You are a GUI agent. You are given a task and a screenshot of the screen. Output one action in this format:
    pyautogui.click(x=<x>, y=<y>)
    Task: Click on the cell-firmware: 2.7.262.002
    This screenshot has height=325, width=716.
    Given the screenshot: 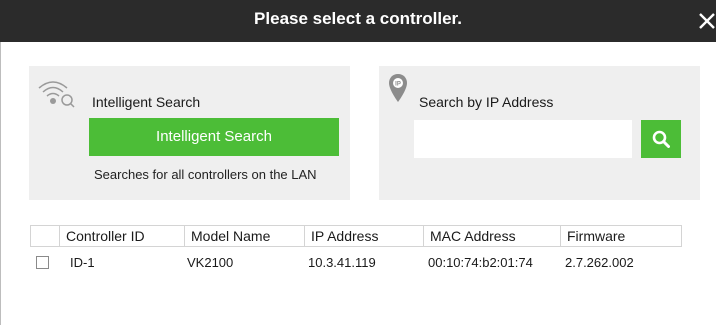 What is the action you would take?
    pyautogui.click(x=599, y=262)
    